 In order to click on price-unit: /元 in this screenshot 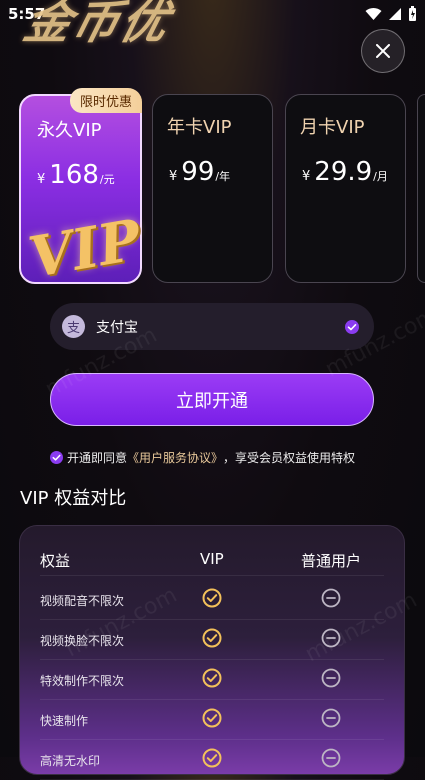, I will do `click(107, 179)`.